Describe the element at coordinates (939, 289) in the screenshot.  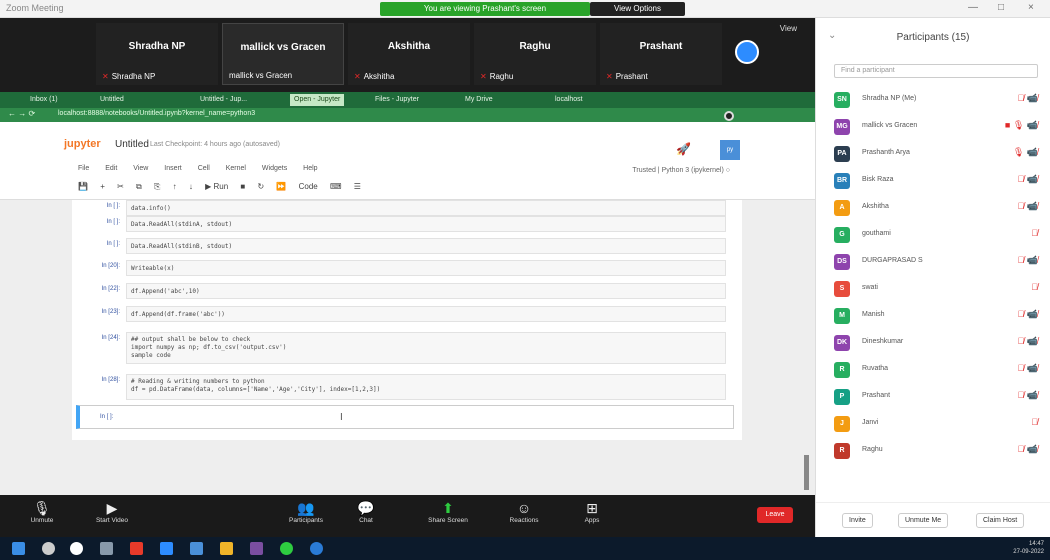
I see `participant-row: Sswati 🎙̸` at that location.